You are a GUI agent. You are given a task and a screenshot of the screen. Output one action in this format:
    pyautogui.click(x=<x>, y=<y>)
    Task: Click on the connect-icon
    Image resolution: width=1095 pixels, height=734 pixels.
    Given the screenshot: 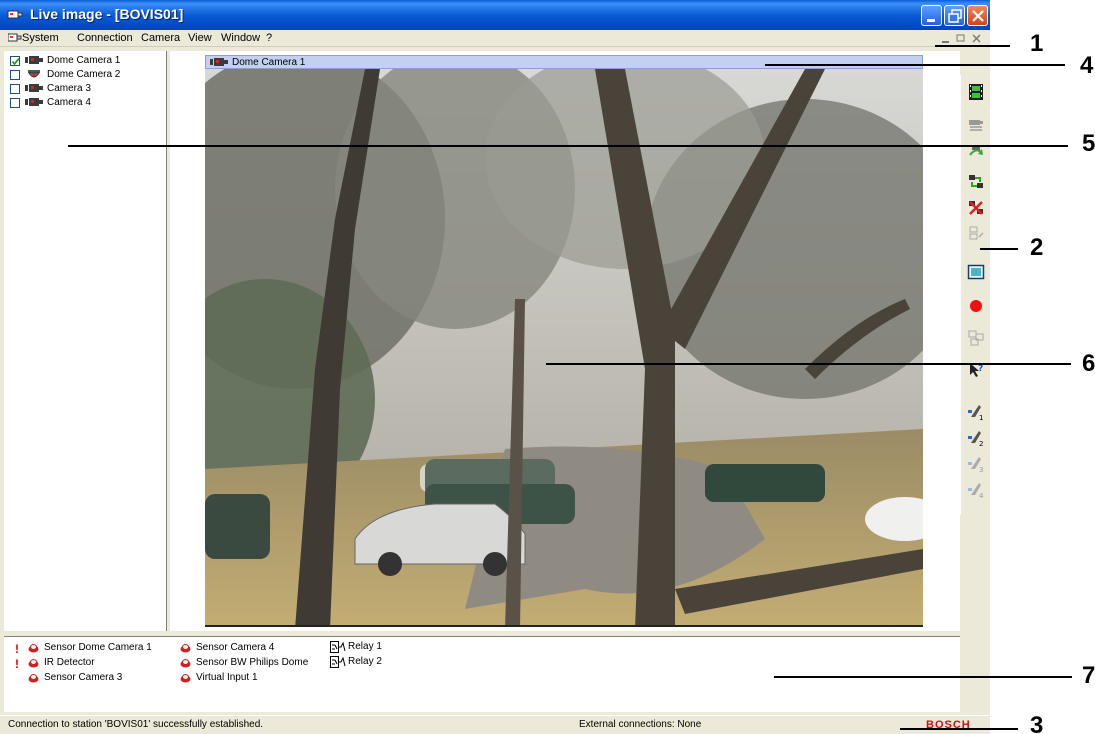 What is the action you would take?
    pyautogui.click(x=976, y=181)
    